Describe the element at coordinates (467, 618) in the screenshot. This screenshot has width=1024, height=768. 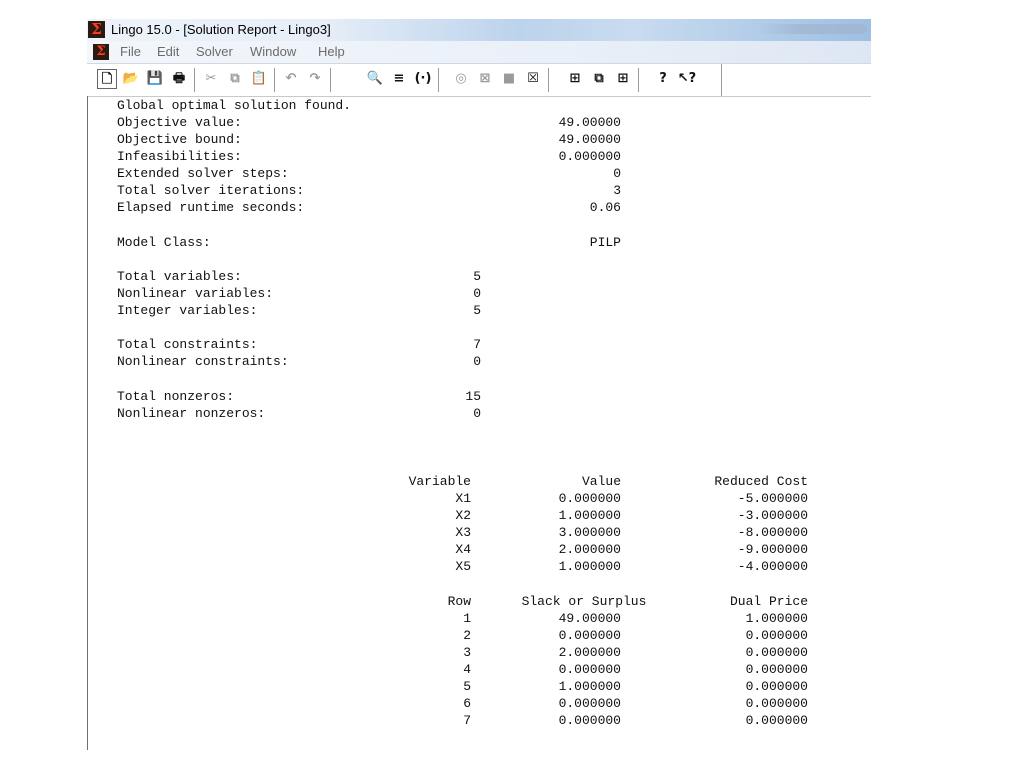
I see `row-number: 1` at that location.